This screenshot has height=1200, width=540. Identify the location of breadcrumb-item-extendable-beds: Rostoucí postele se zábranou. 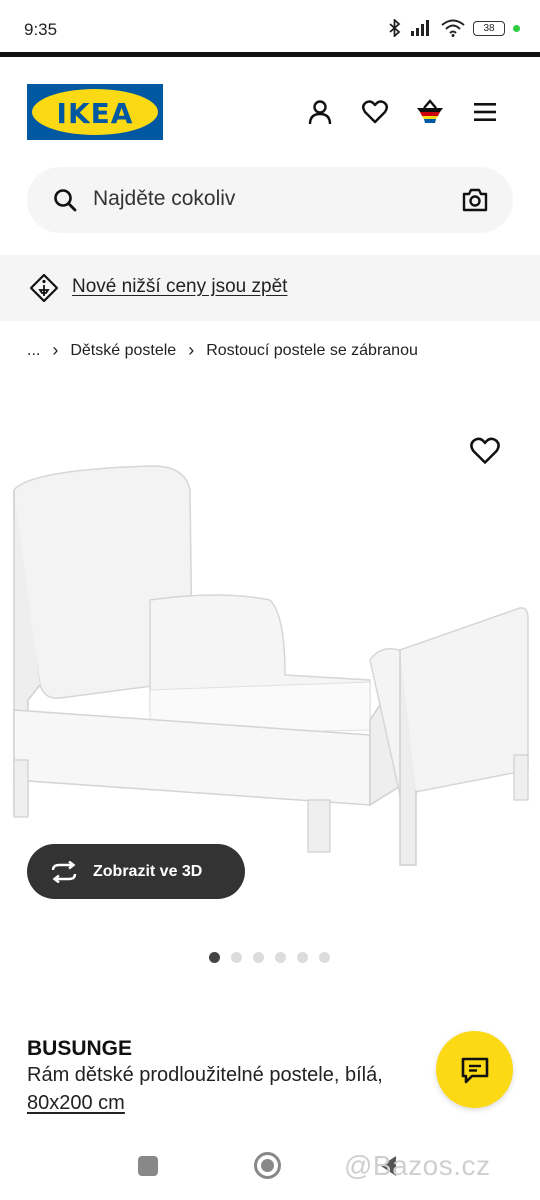
(312, 351).